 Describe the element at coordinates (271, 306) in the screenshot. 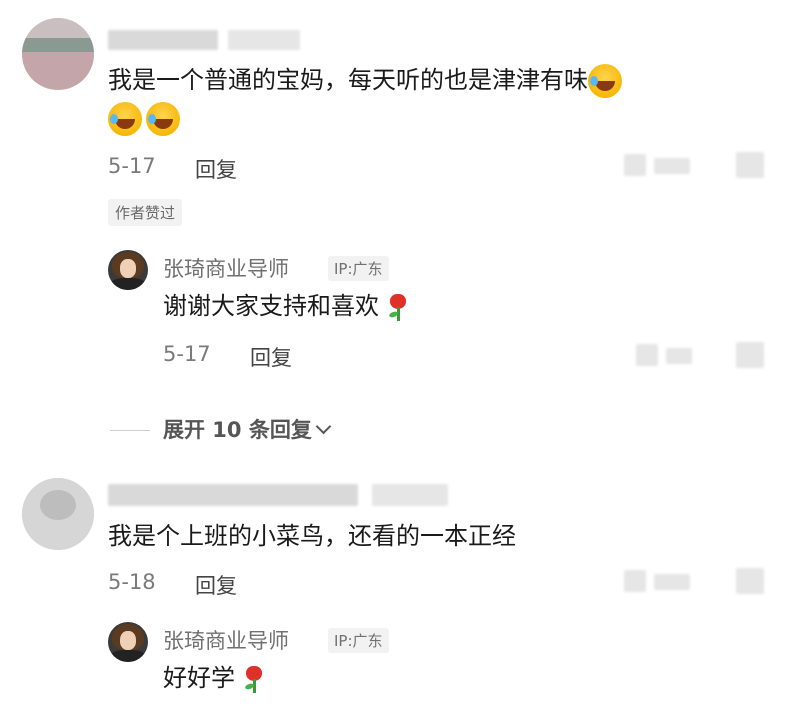

I see `reply-text-content: 谢谢大家支持和喜欢` at that location.